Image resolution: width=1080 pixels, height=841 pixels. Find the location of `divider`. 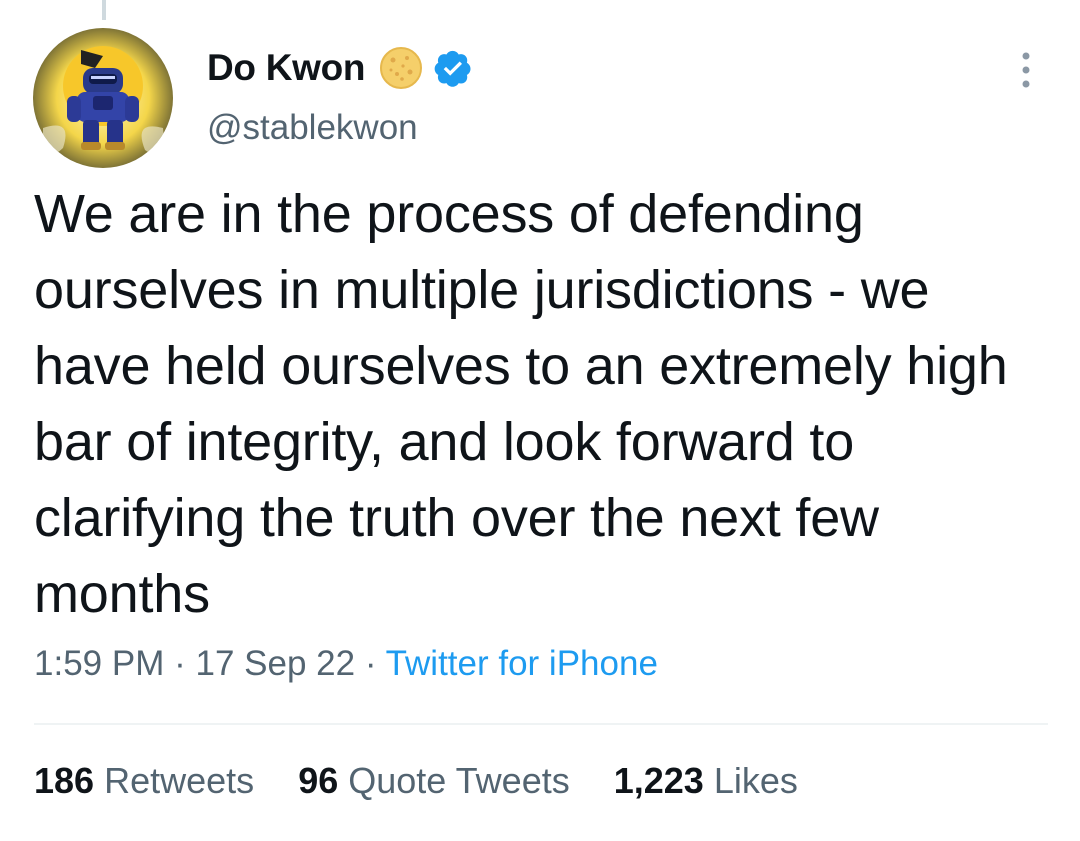

divider is located at coordinates (541, 724).